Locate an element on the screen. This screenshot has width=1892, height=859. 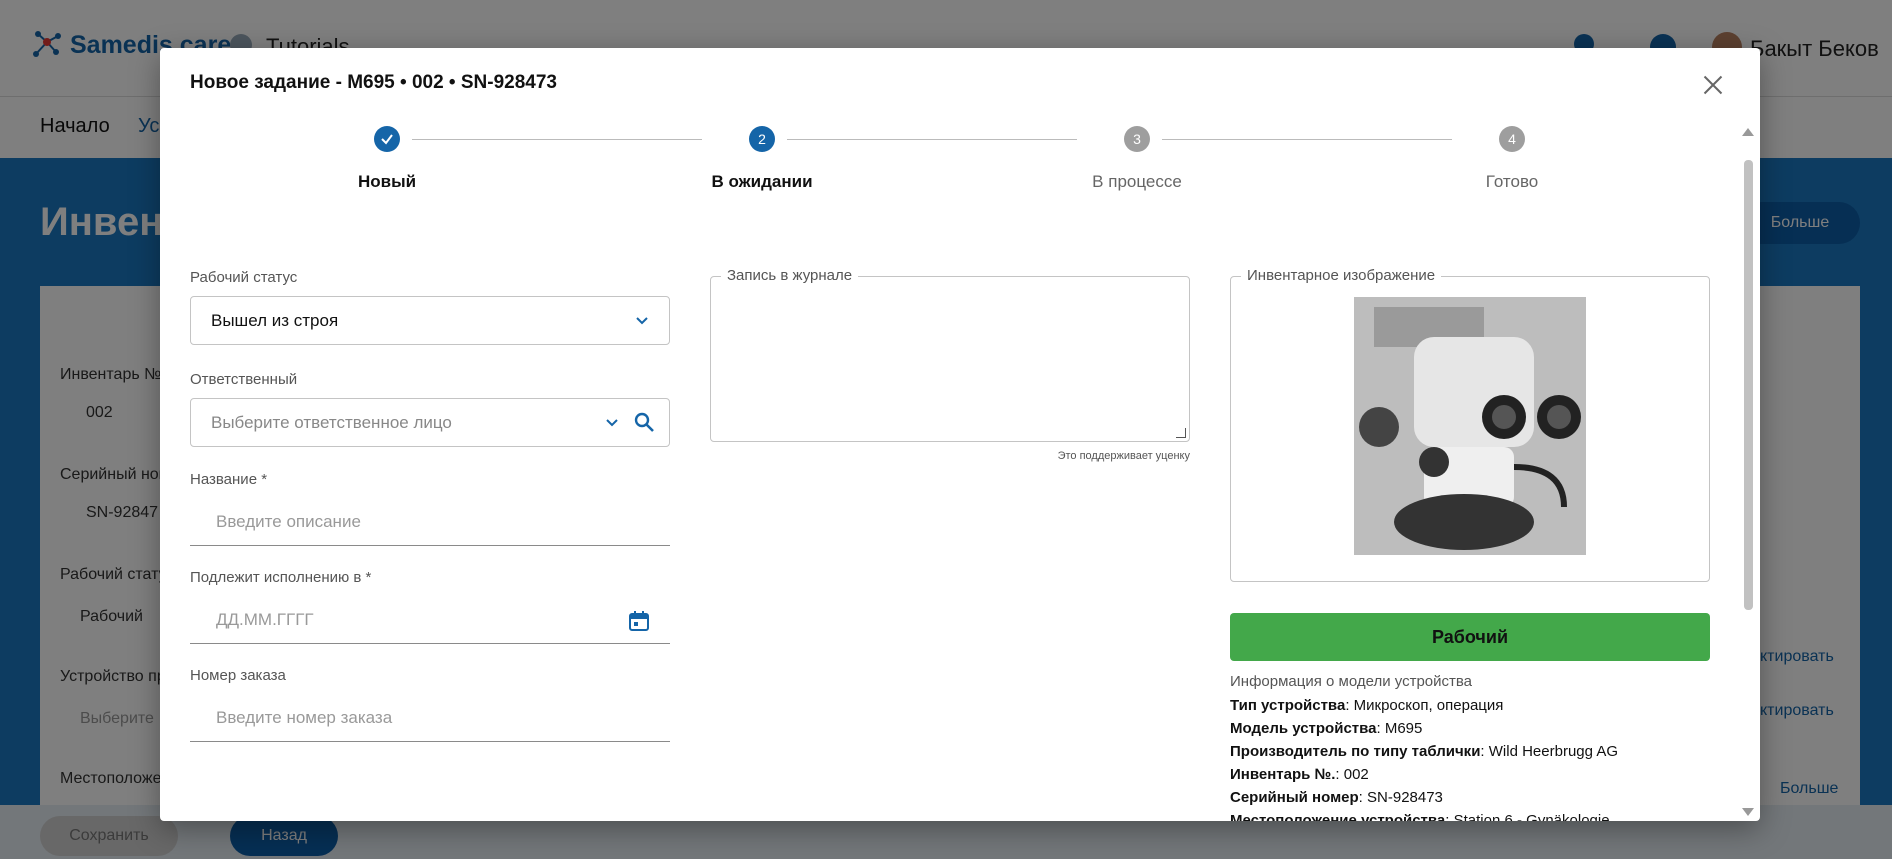
work-status-label: Рабочий статус is located at coordinates (244, 277).